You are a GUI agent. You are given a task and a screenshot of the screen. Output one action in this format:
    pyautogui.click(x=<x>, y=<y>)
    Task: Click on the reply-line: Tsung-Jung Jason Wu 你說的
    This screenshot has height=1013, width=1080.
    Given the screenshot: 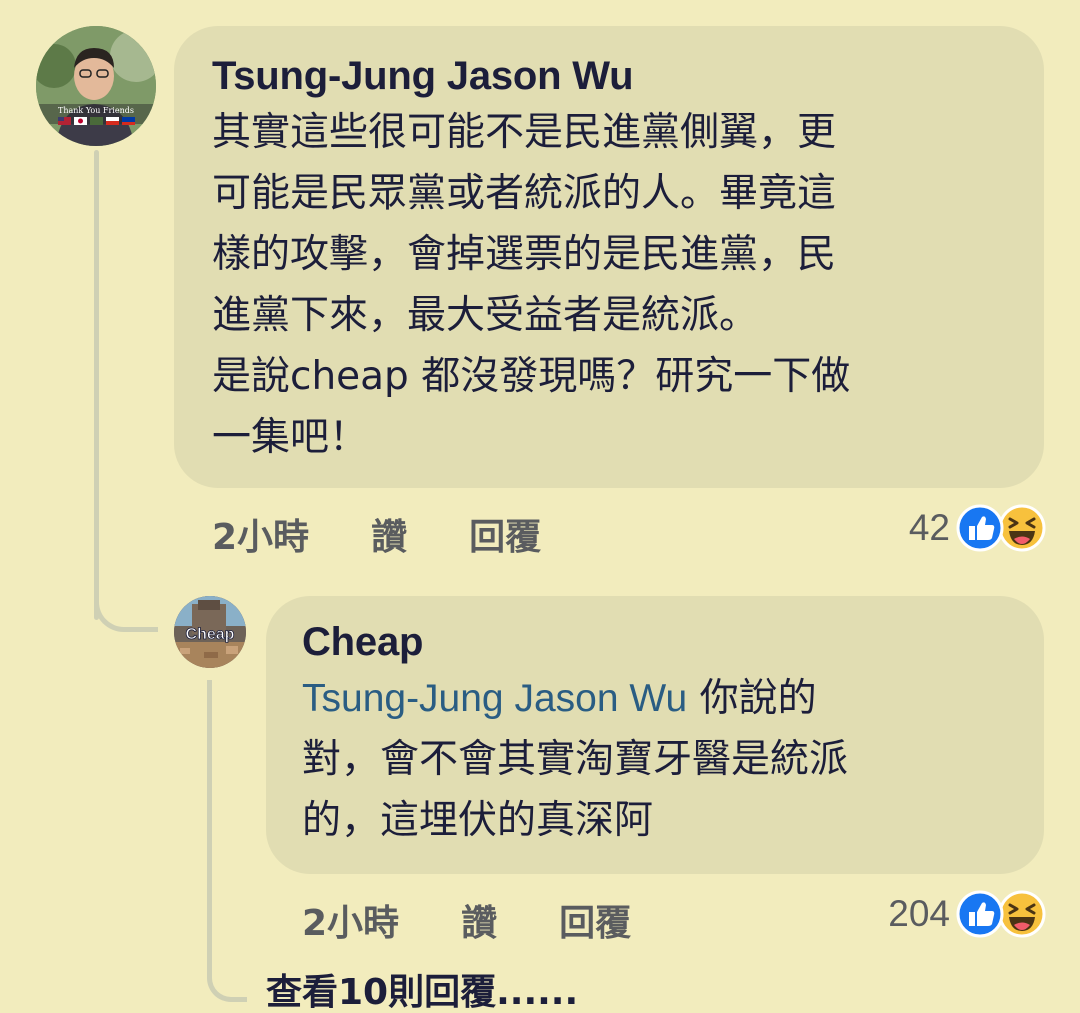 What is the action you would take?
    pyautogui.click(x=655, y=698)
    